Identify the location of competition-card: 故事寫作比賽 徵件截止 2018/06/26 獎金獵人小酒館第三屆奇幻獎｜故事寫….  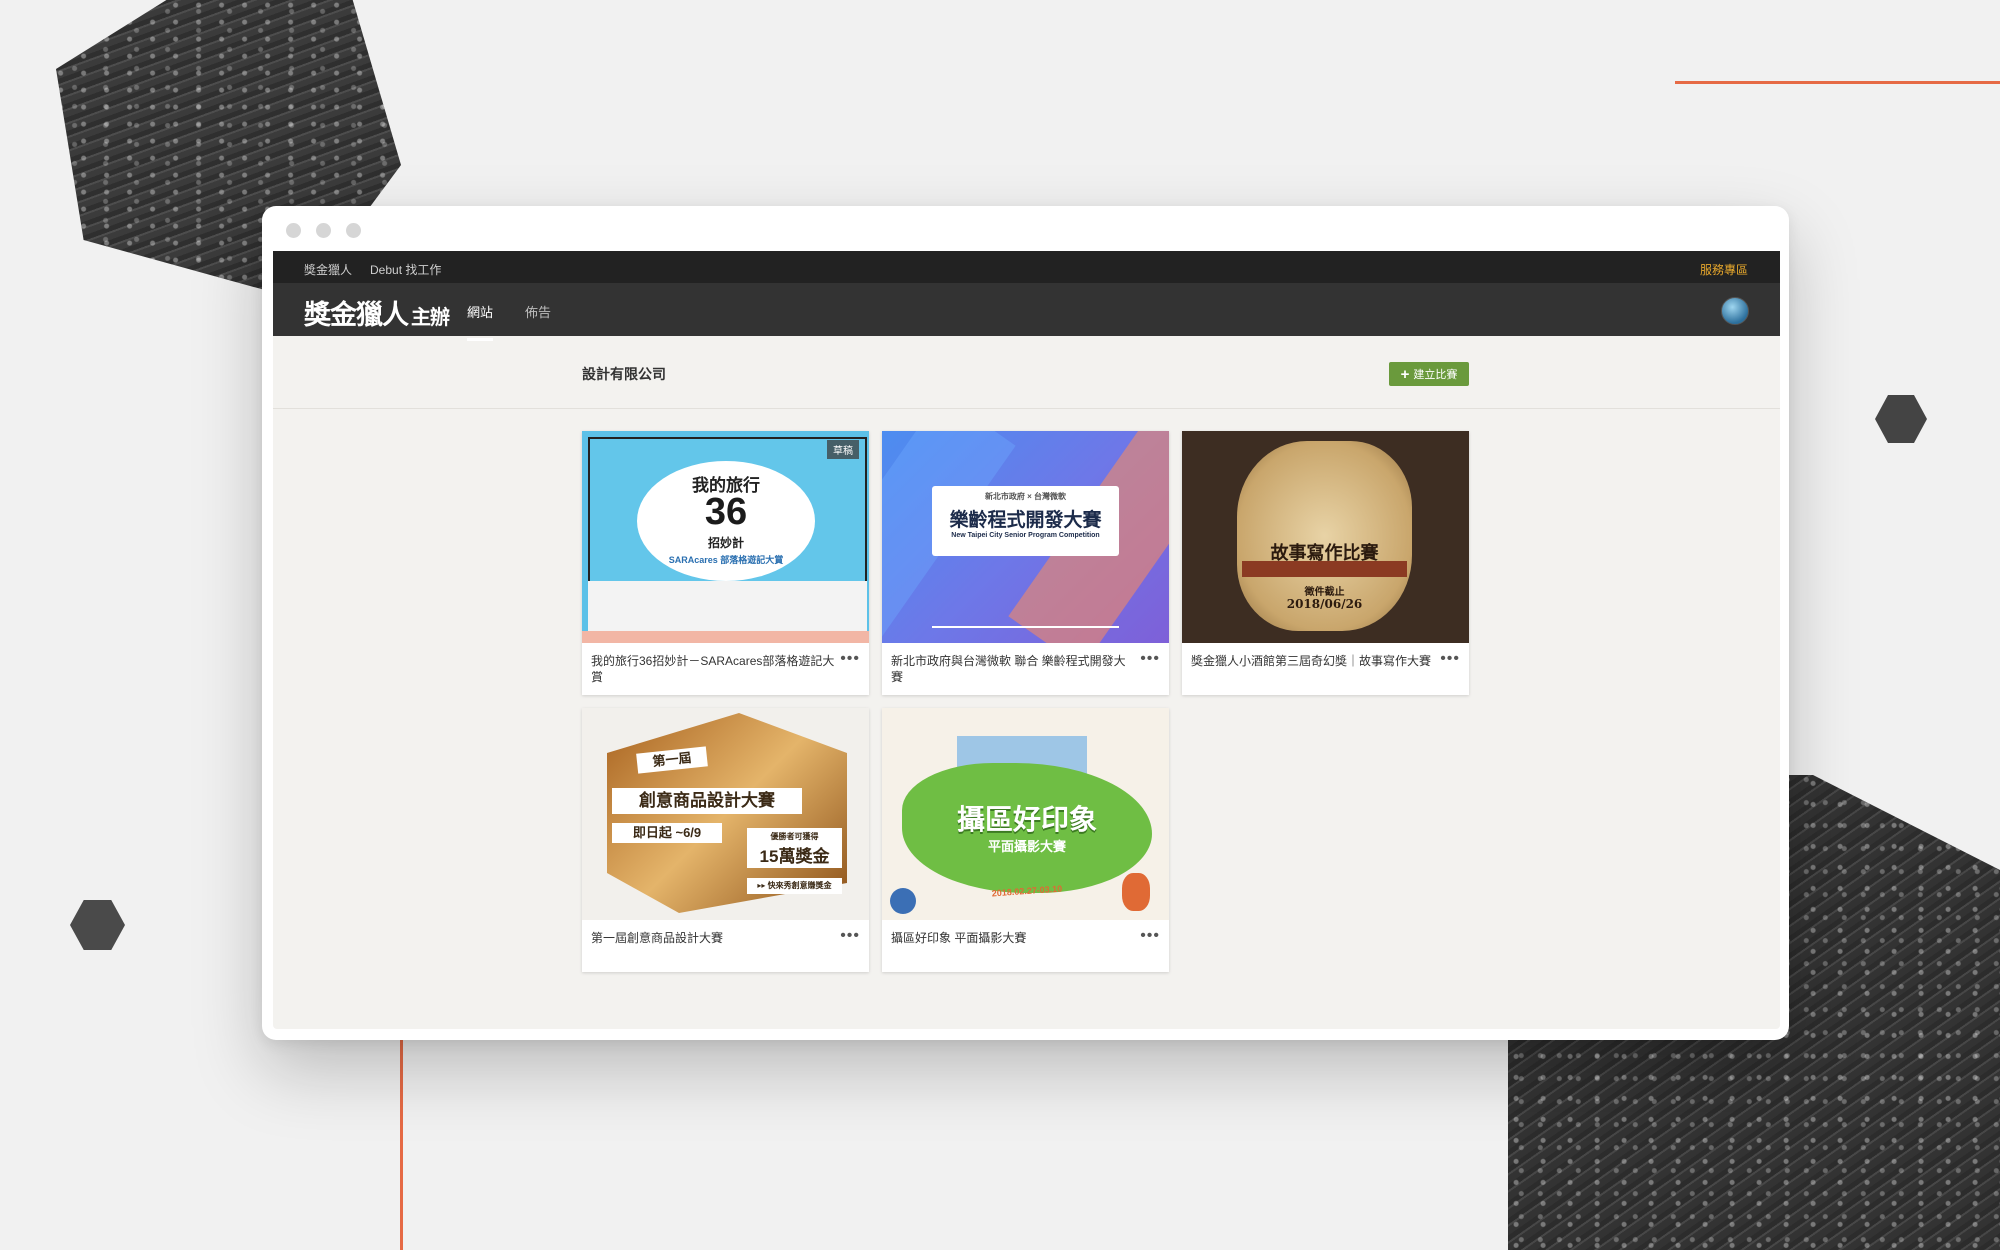
(1325, 563).